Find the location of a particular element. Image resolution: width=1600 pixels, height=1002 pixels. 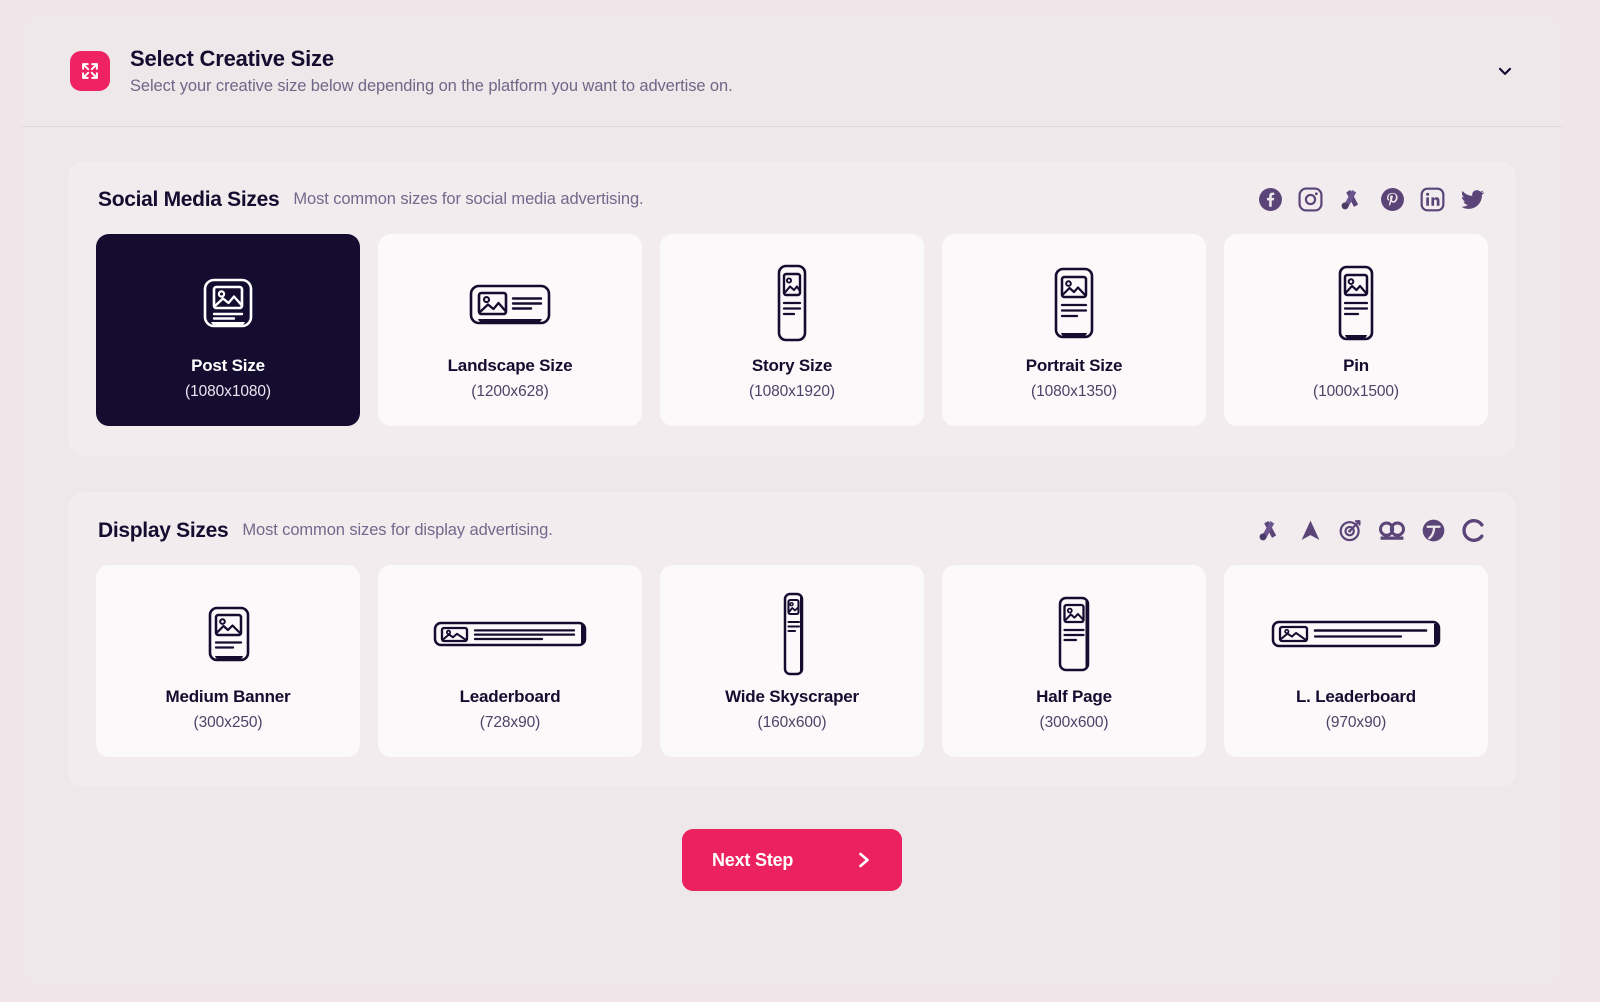

size-card-half-page: Half Page (300x600) is located at coordinates (1074, 661).